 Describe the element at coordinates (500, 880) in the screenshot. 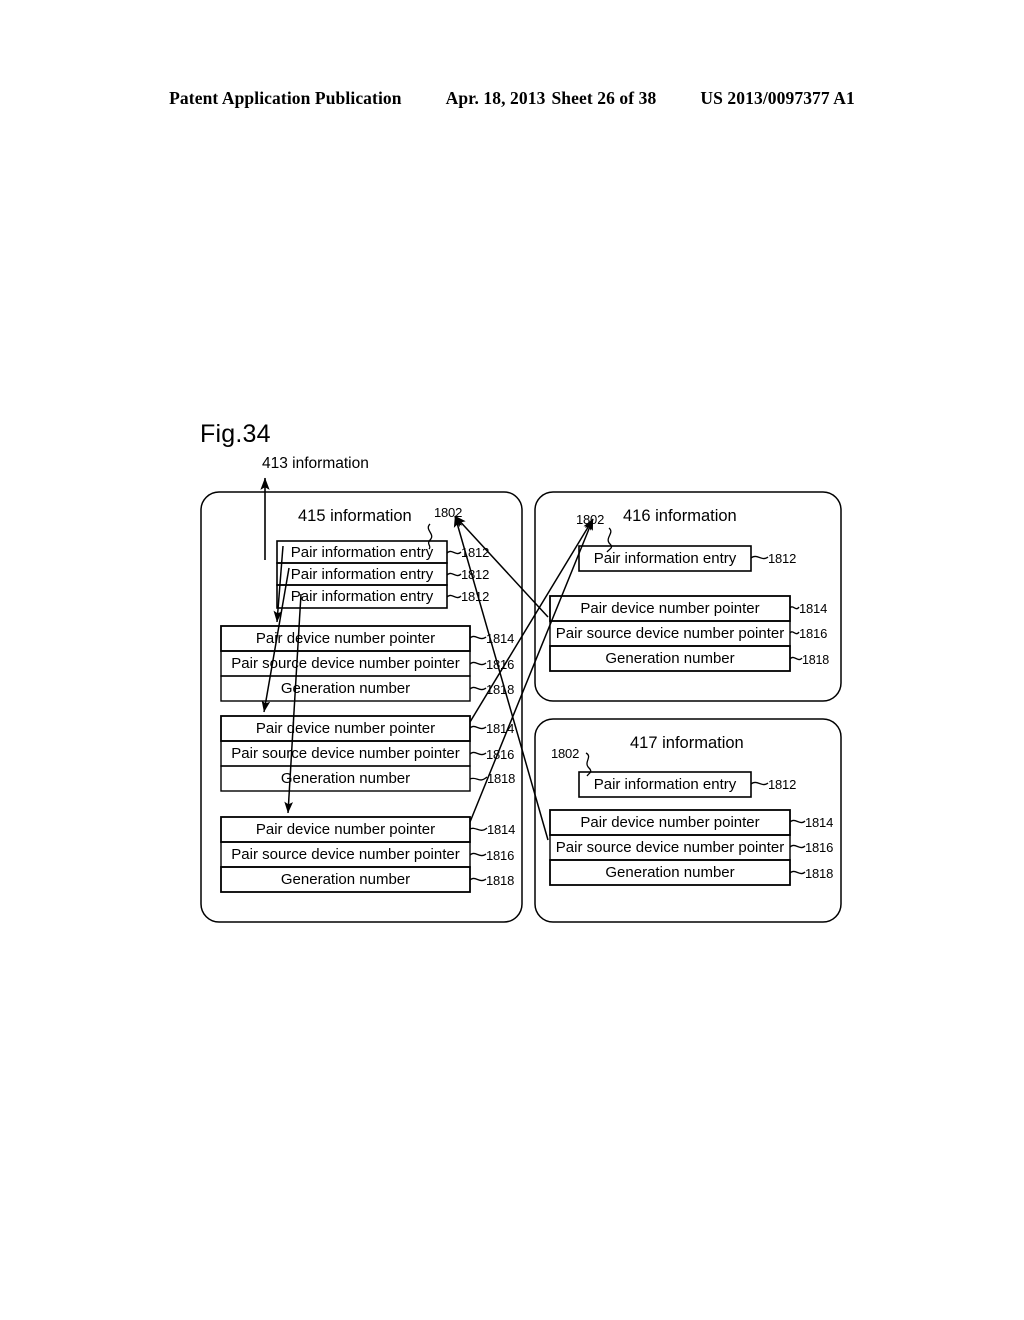

I see `left-group3-ref-1818: 1818` at that location.